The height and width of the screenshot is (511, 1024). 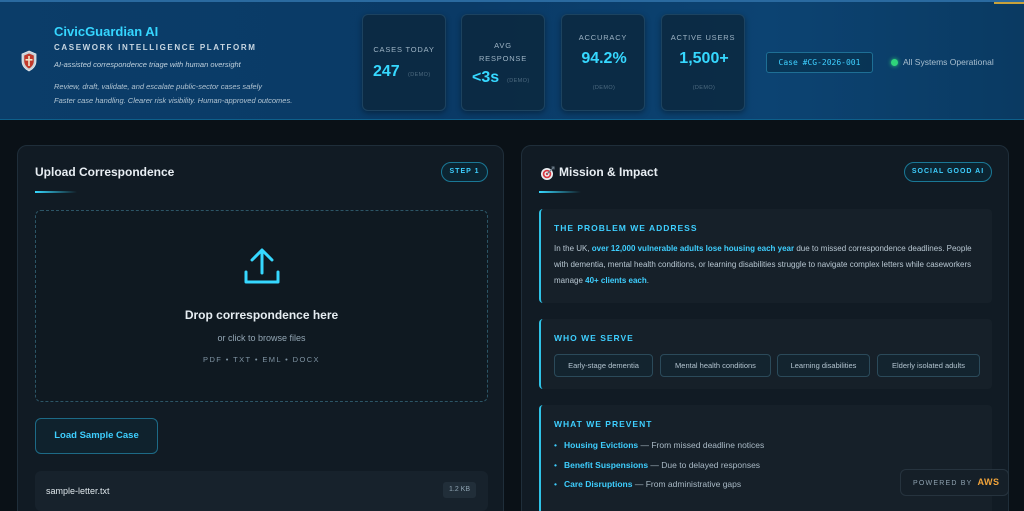 What do you see at coordinates (386, 71) in the screenshot?
I see `stat-value: 247` at bounding box center [386, 71].